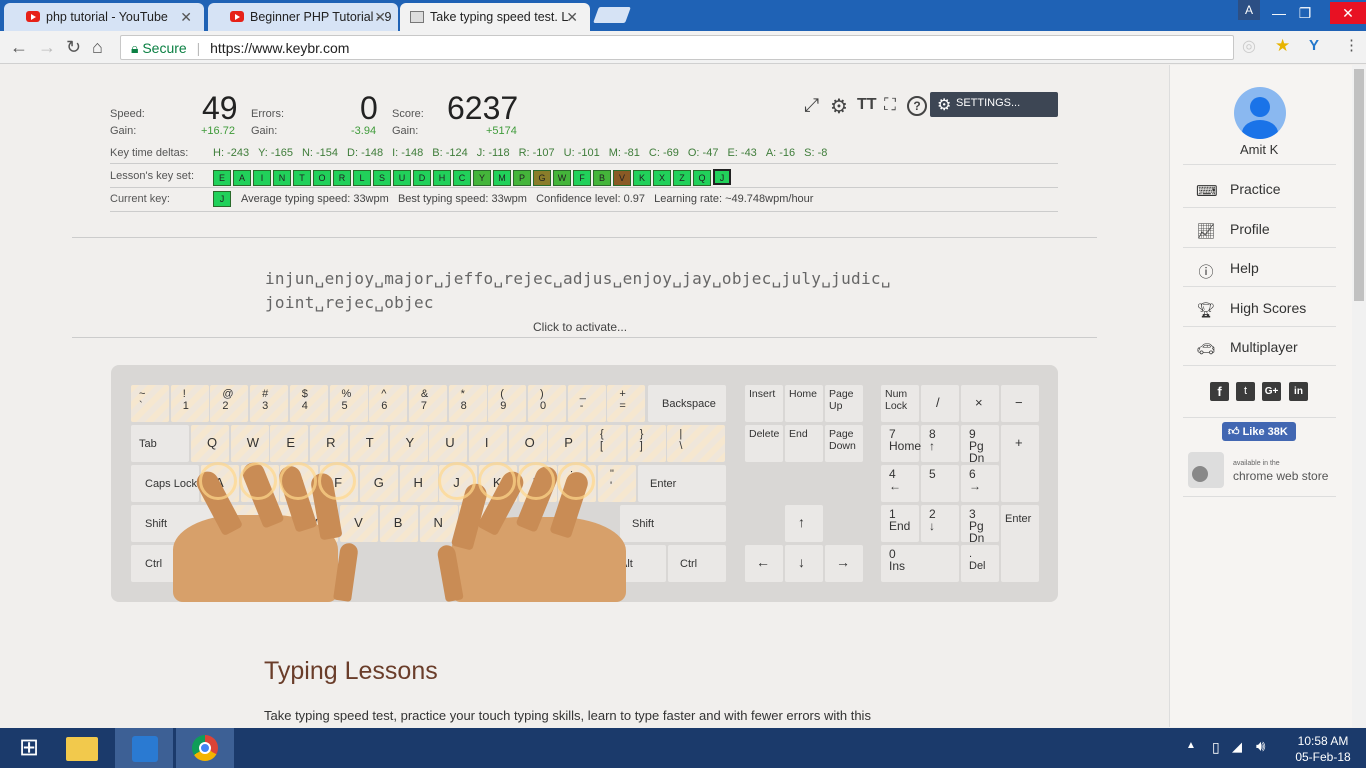 This screenshot has width=1366, height=768. I want to click on key-home: Home, so click(804, 403).